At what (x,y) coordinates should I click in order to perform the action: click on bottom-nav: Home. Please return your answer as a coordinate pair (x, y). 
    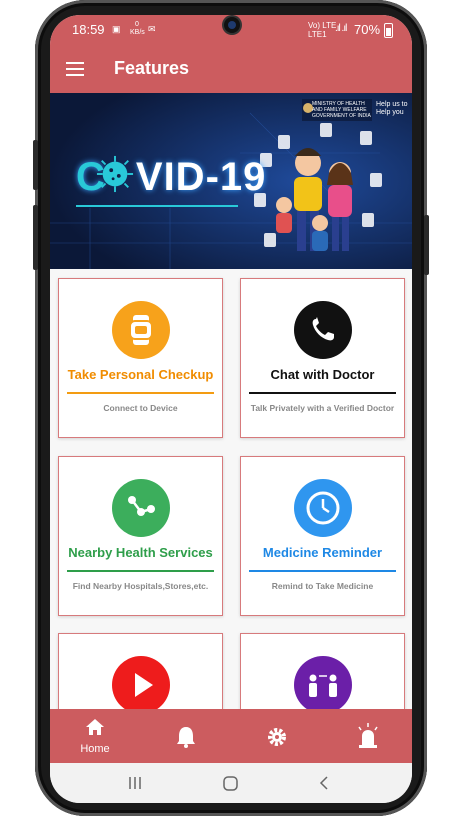
    Looking at the image, I should click on (231, 736).